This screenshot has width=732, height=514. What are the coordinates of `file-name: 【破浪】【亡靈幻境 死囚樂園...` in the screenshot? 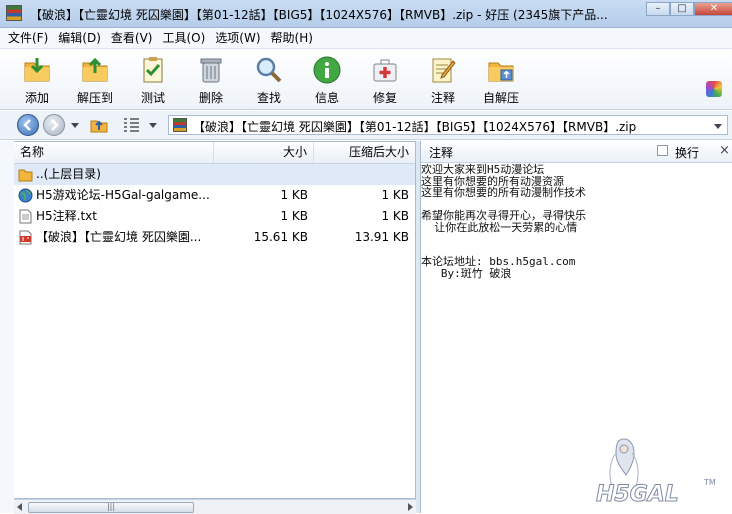 It's located at (119, 237).